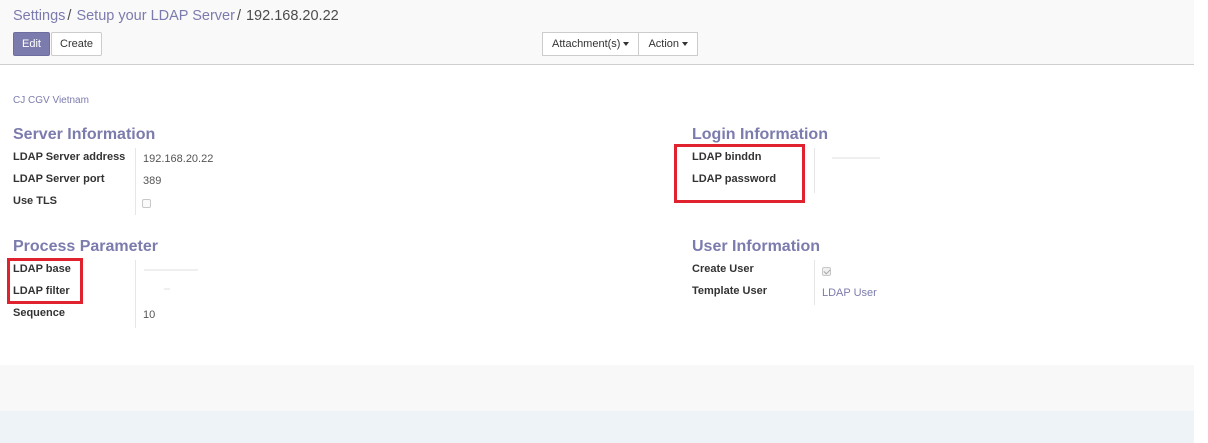  I want to click on breadcrumb-ldap-setup: Setup your LDAP Server, so click(155, 16).